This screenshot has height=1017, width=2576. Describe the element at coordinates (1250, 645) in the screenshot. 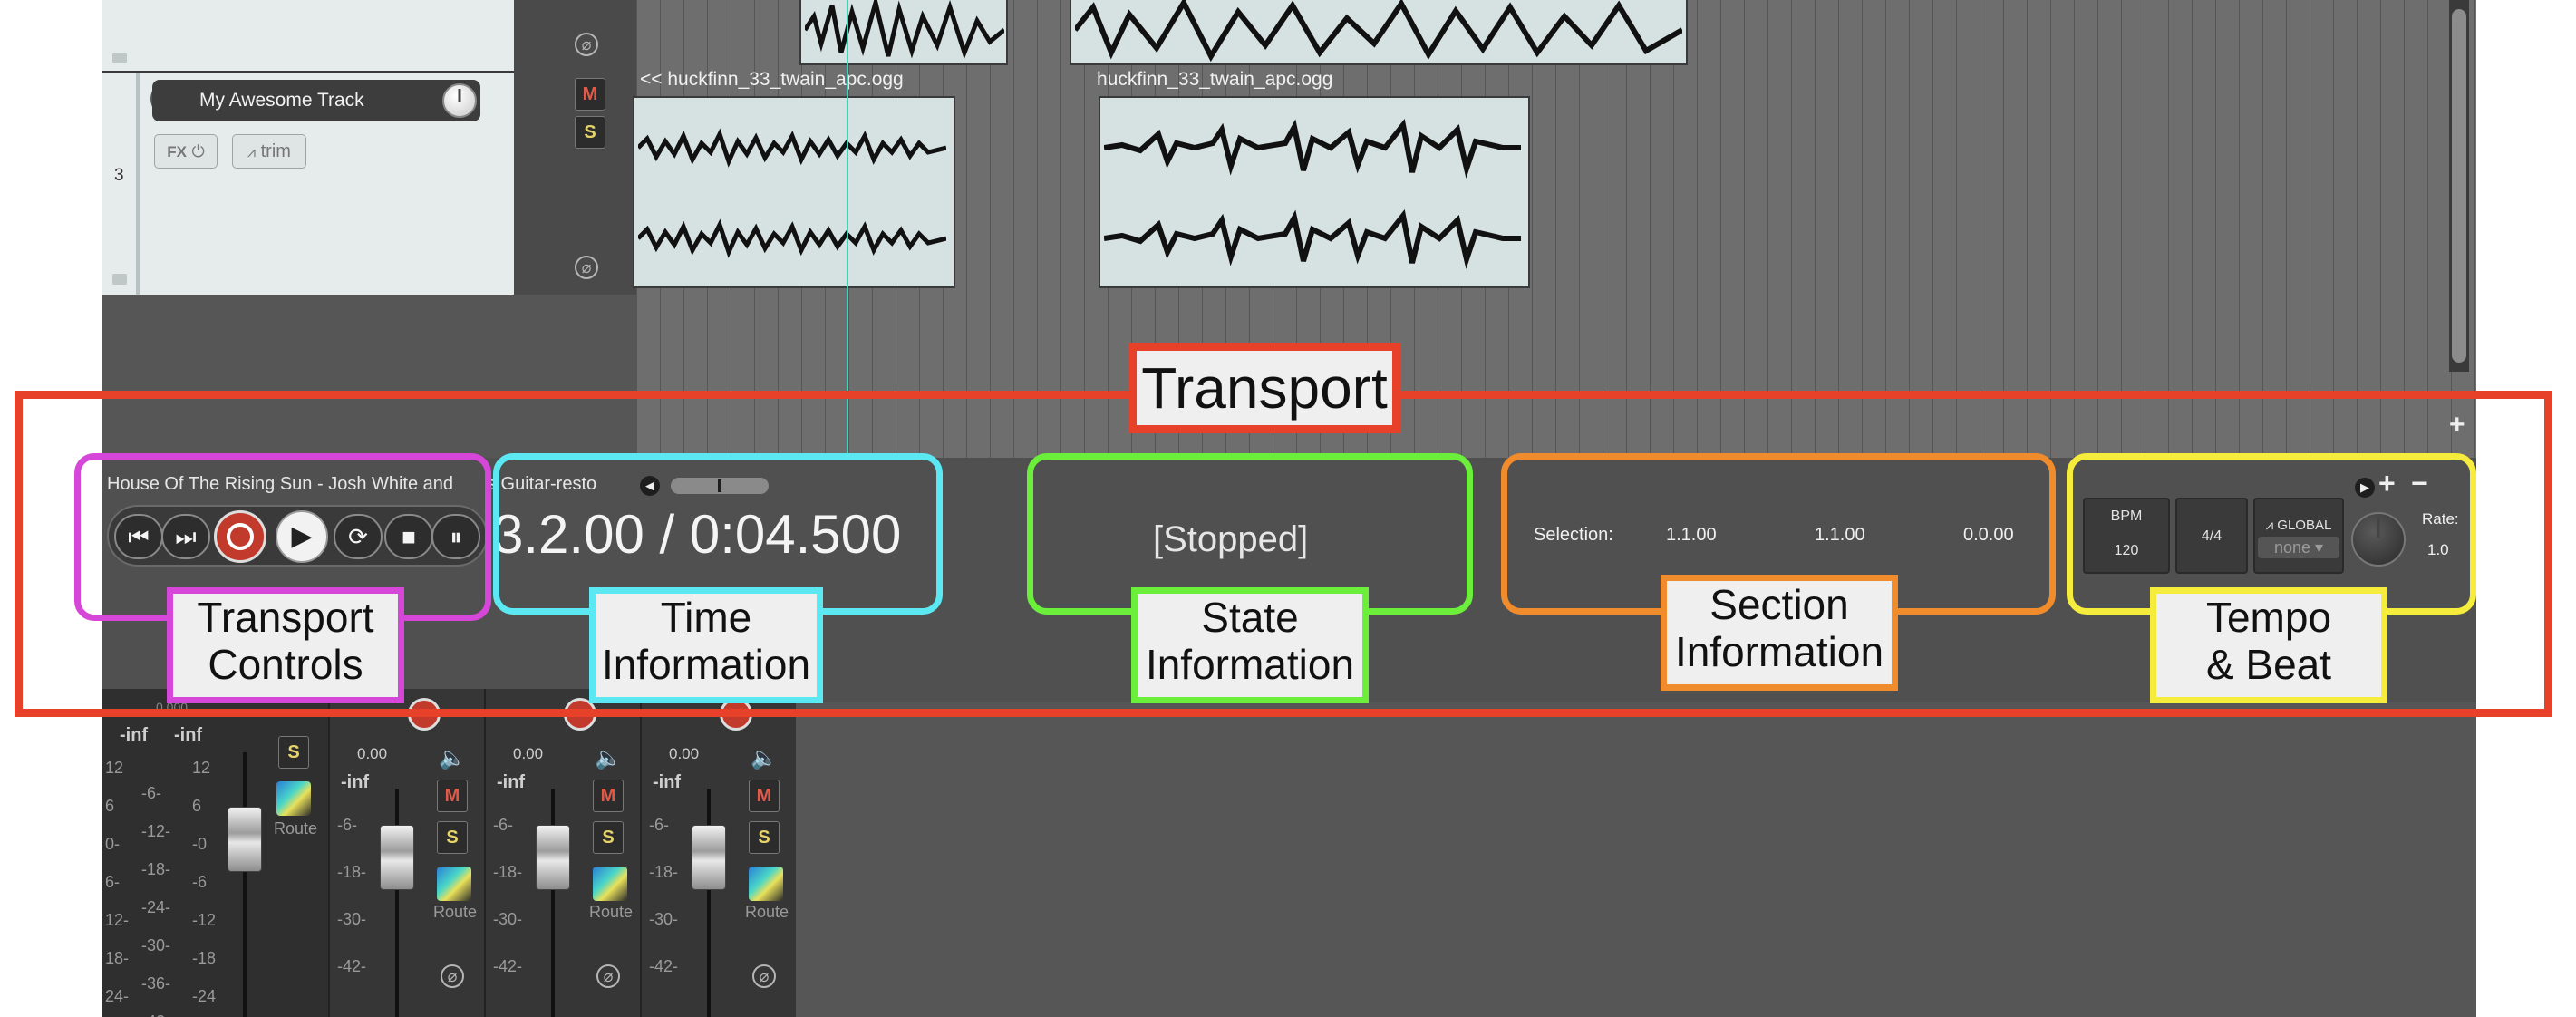

I see `state-information-annotation-label: State Information` at that location.